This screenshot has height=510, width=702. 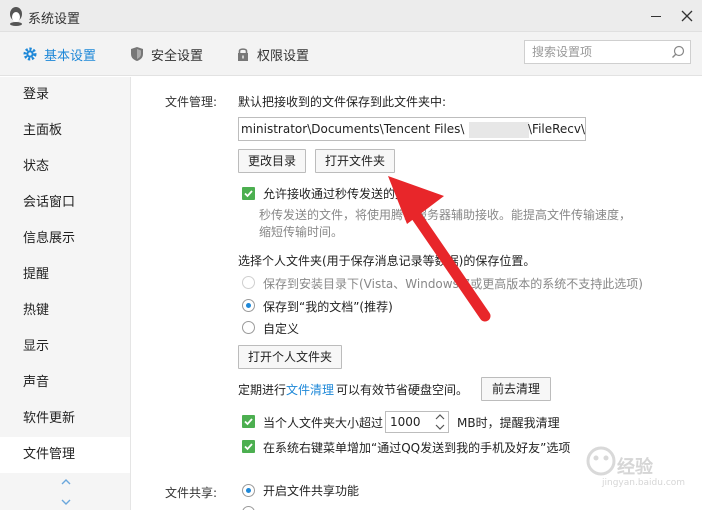 I want to click on sidebar-item-status: 状态, so click(x=65, y=167).